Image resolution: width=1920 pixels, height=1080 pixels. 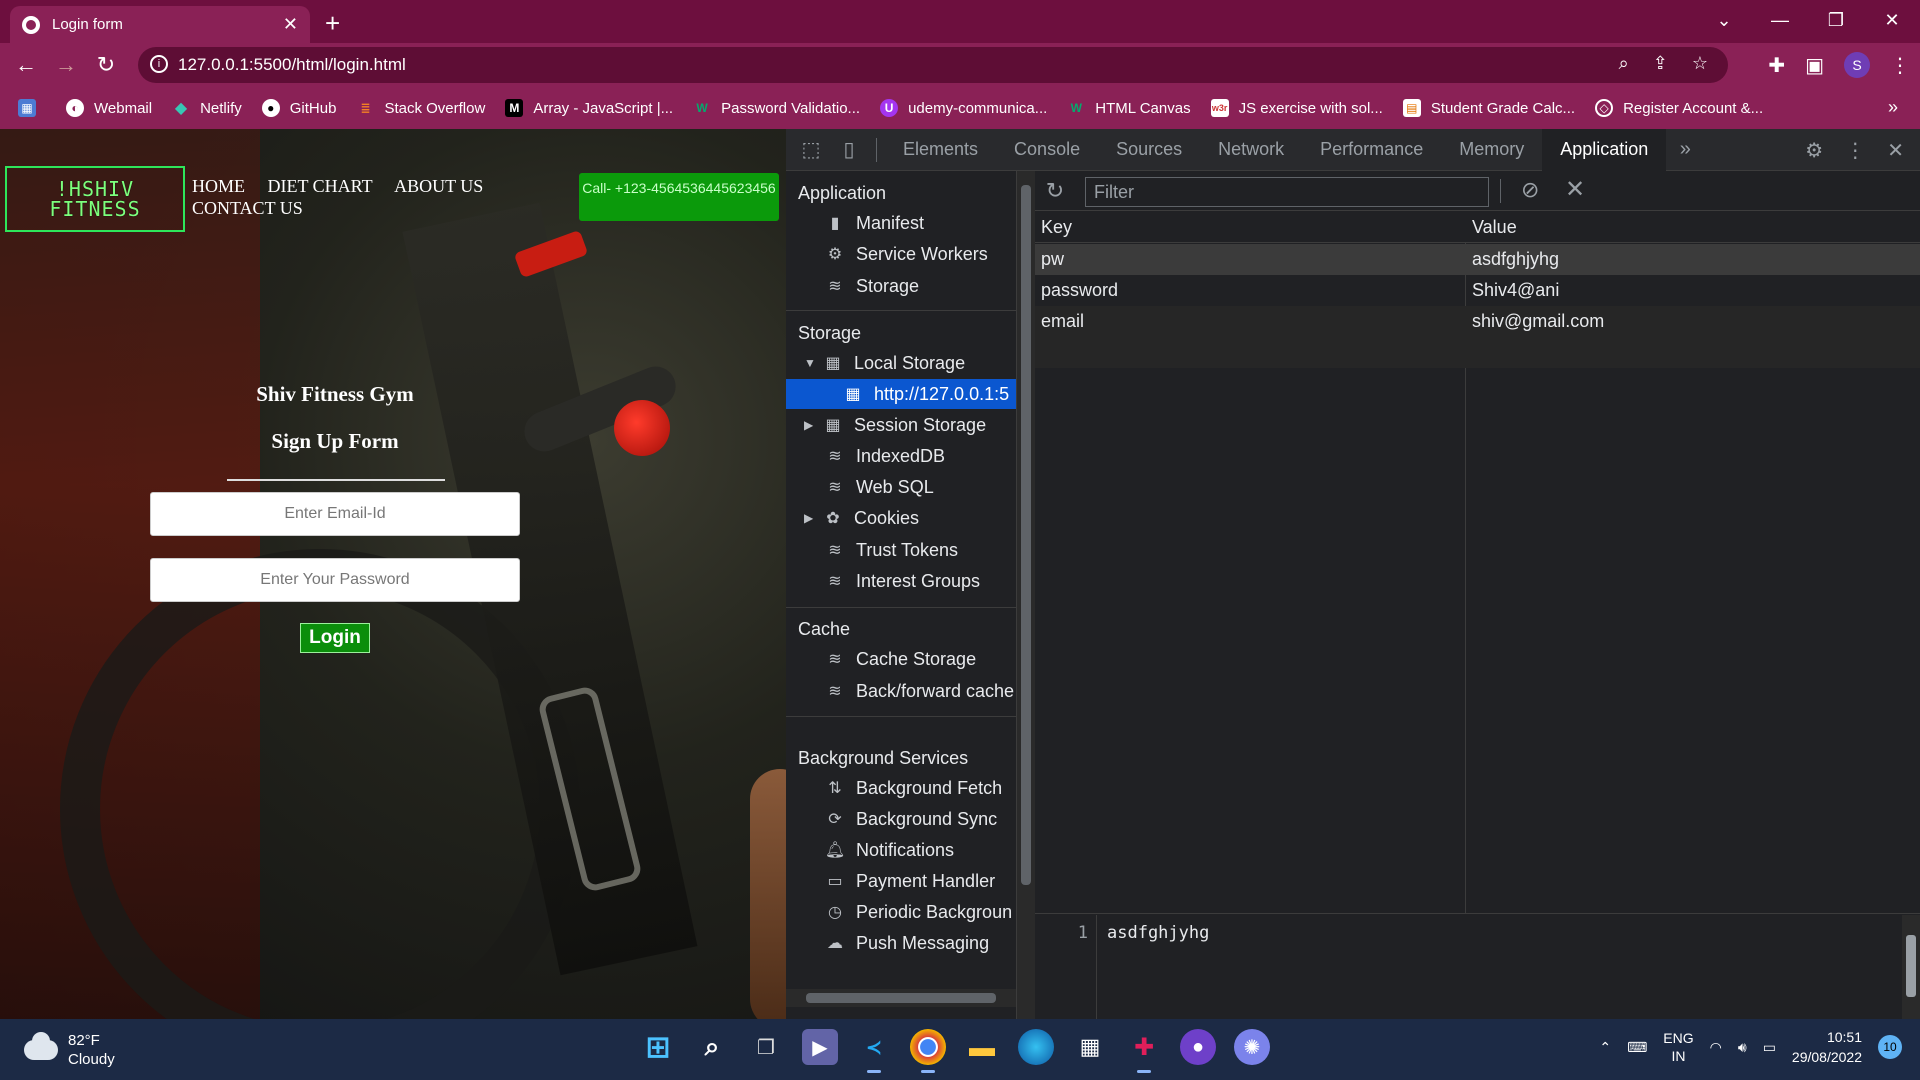 I want to click on tab-memory: Memory, so click(x=1491, y=150).